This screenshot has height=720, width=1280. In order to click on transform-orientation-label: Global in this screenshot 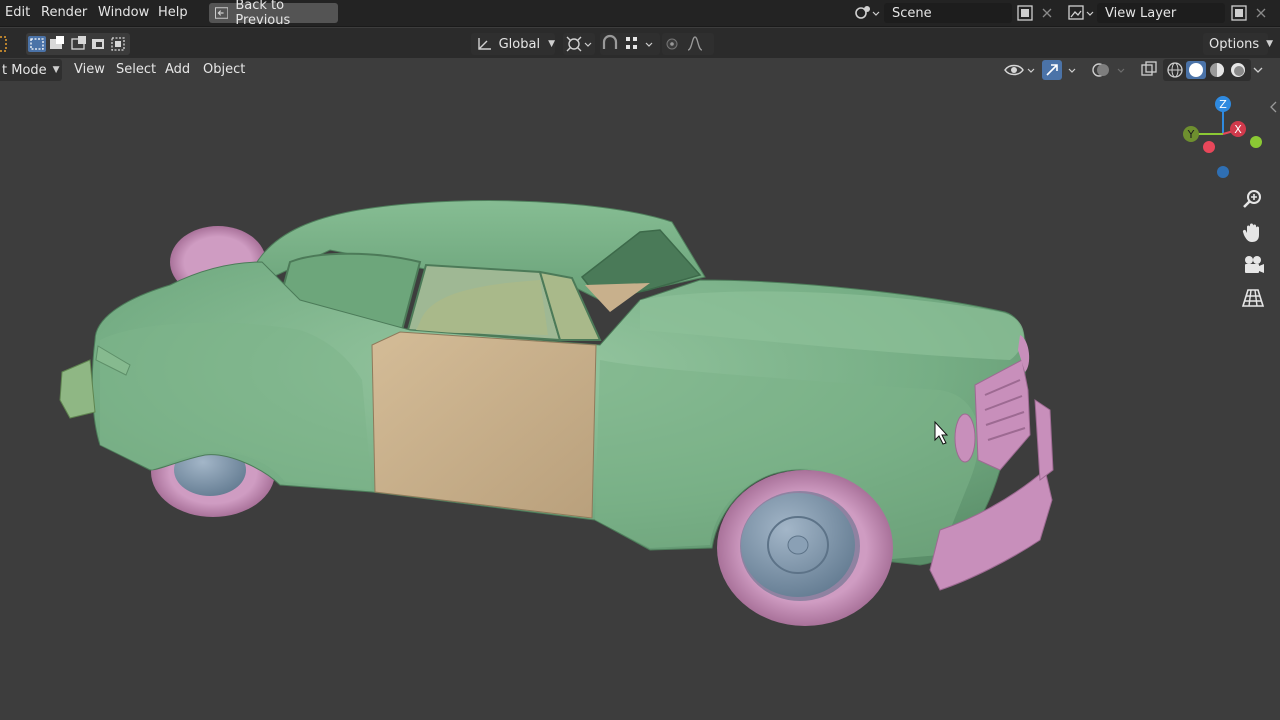, I will do `click(519, 44)`.